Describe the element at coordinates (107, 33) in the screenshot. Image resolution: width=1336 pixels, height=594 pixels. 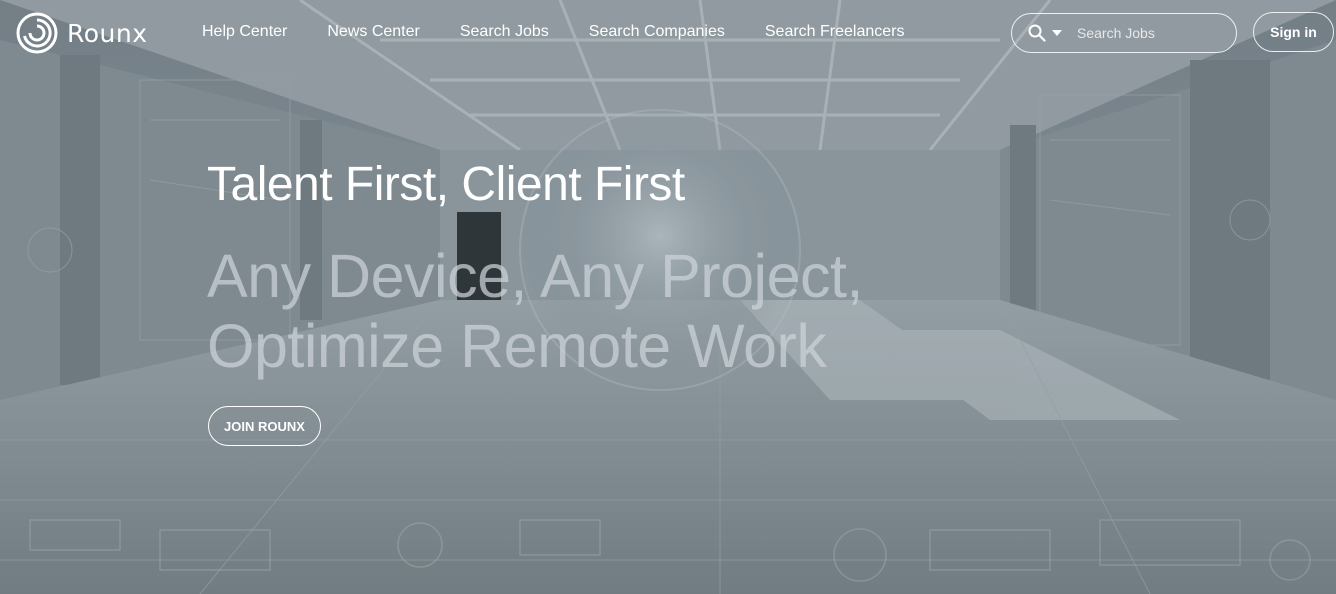
I see `brand-name: Rounx` at that location.